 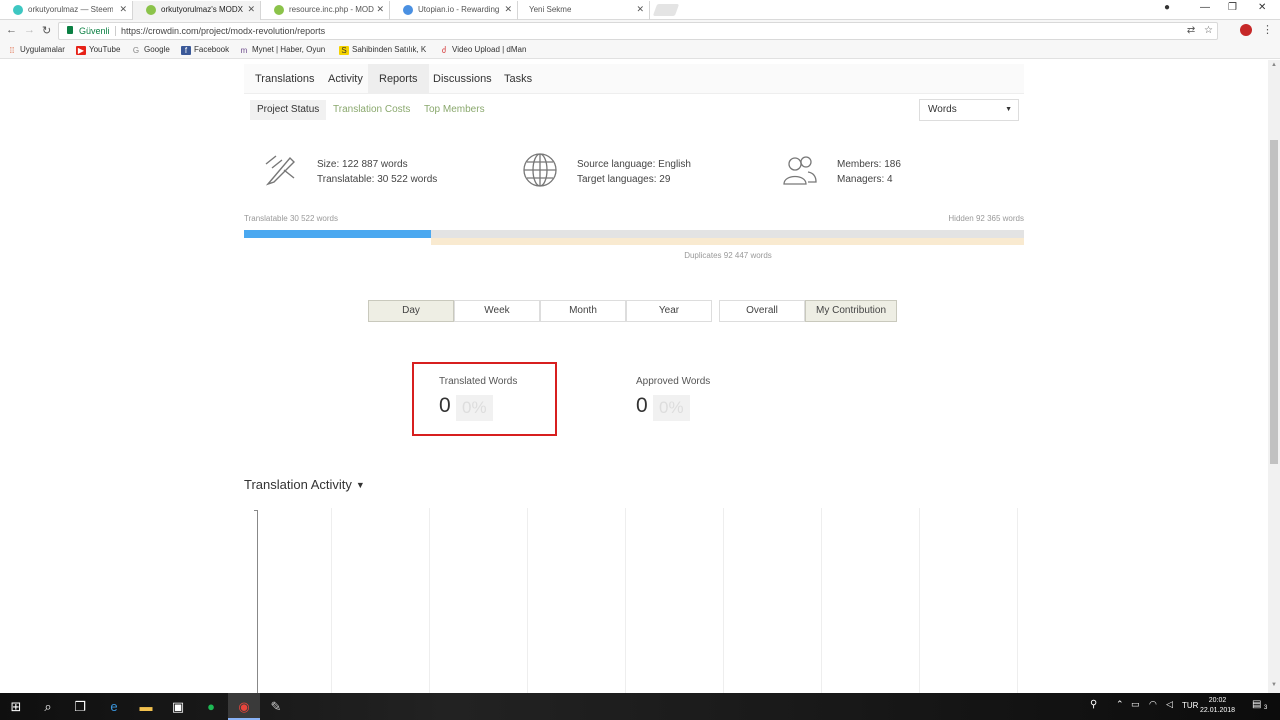 What do you see at coordinates (46, 30) in the screenshot?
I see `reload-icon: ↻` at bounding box center [46, 30].